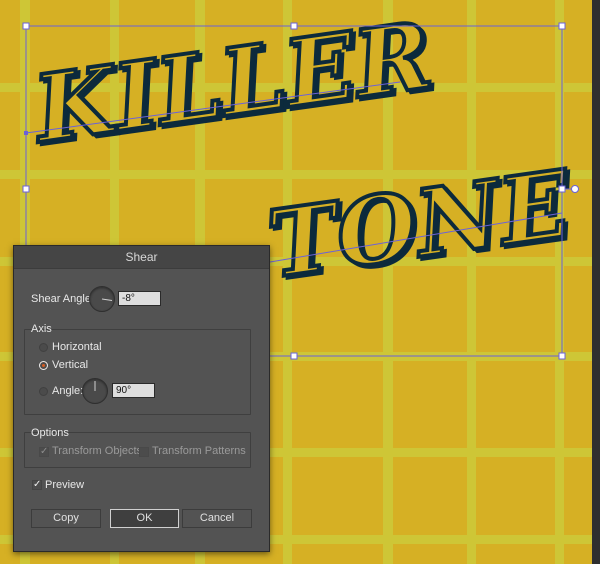  What do you see at coordinates (97, 451) in the screenshot?
I see `transform-objects-label: Transform Objects` at bounding box center [97, 451].